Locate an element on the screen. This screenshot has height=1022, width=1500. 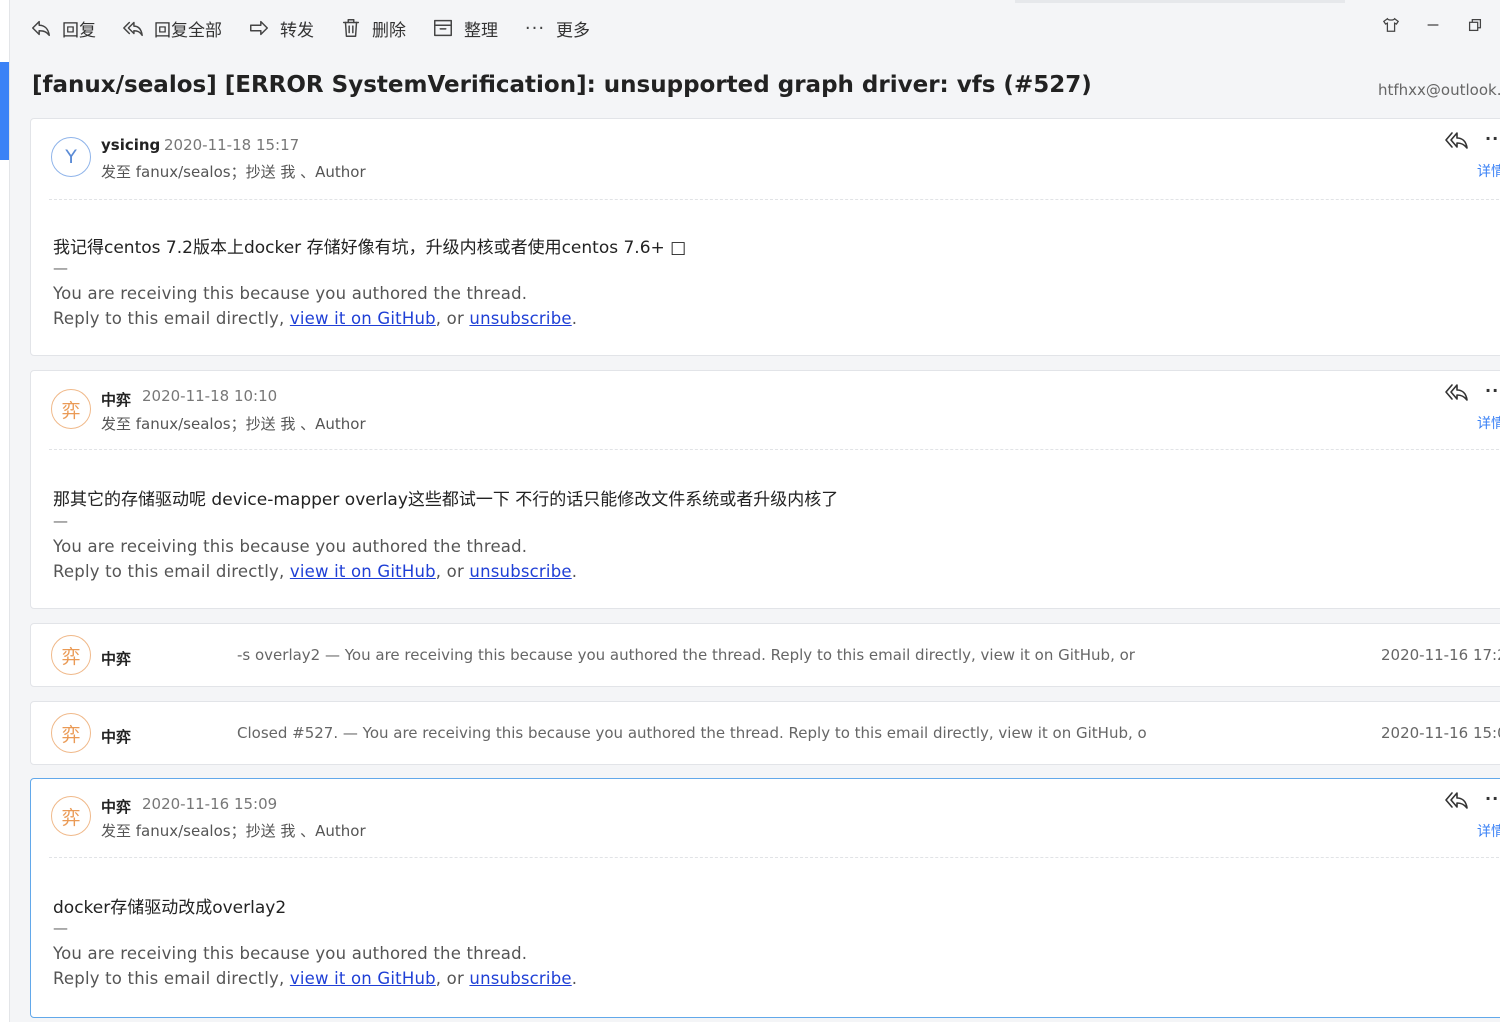
restore-button is located at coordinates (1475, 25).